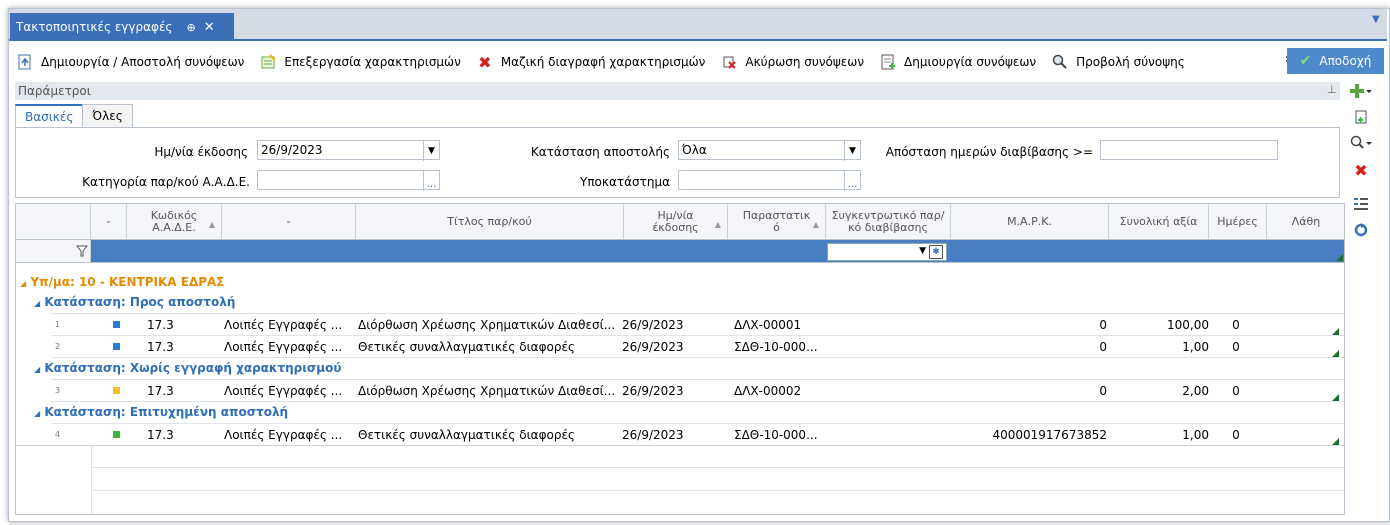  Describe the element at coordinates (209, 27) in the screenshot. I see `close-icon: ✕` at that location.